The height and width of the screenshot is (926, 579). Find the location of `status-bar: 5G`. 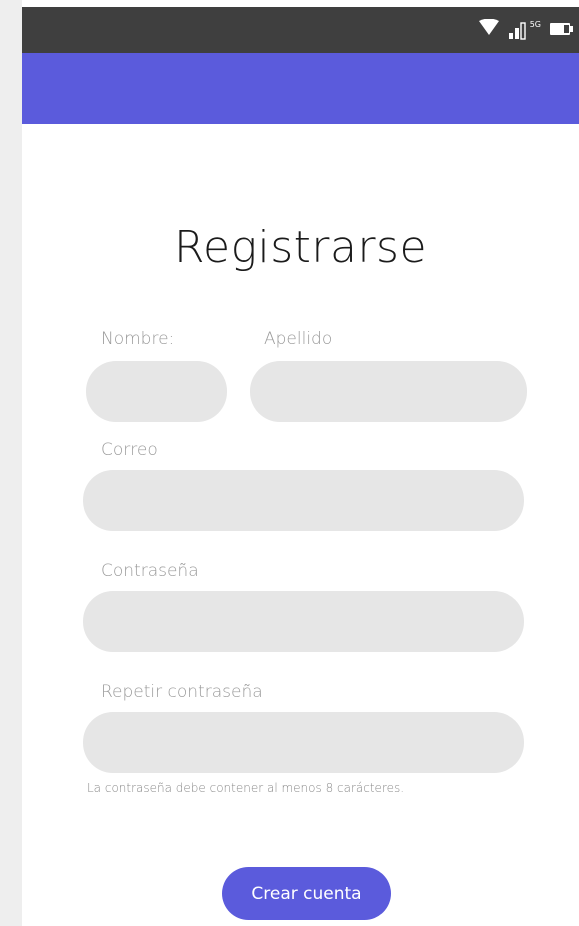

status-bar: 5G is located at coordinates (300, 30).